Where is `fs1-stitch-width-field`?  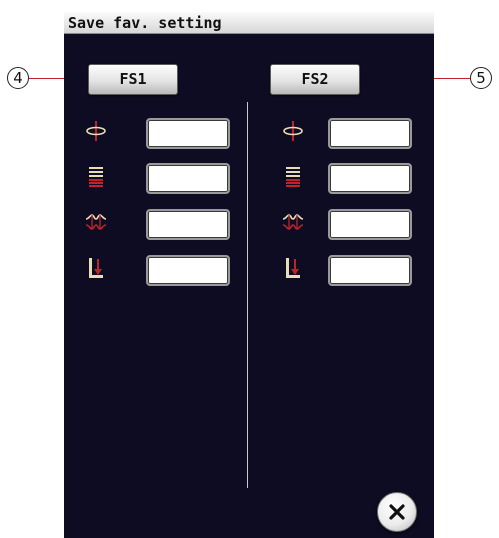 fs1-stitch-width-field is located at coordinates (188, 133).